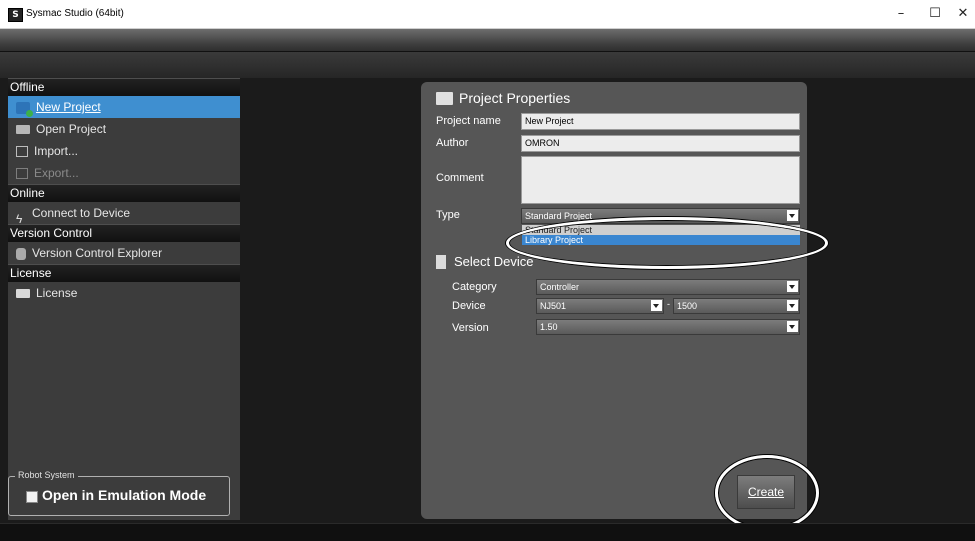  What do you see at coordinates (448, 215) in the screenshot?
I see `type-label: Type` at bounding box center [448, 215].